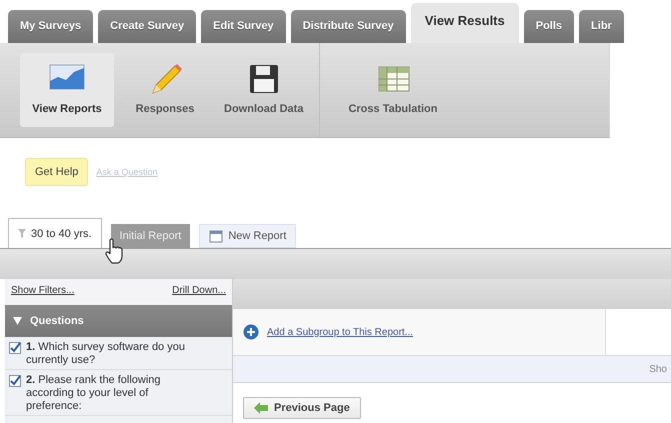 The width and height of the screenshot is (671, 423). What do you see at coordinates (114, 251) in the screenshot?
I see `hand-cursor-icon` at bounding box center [114, 251].